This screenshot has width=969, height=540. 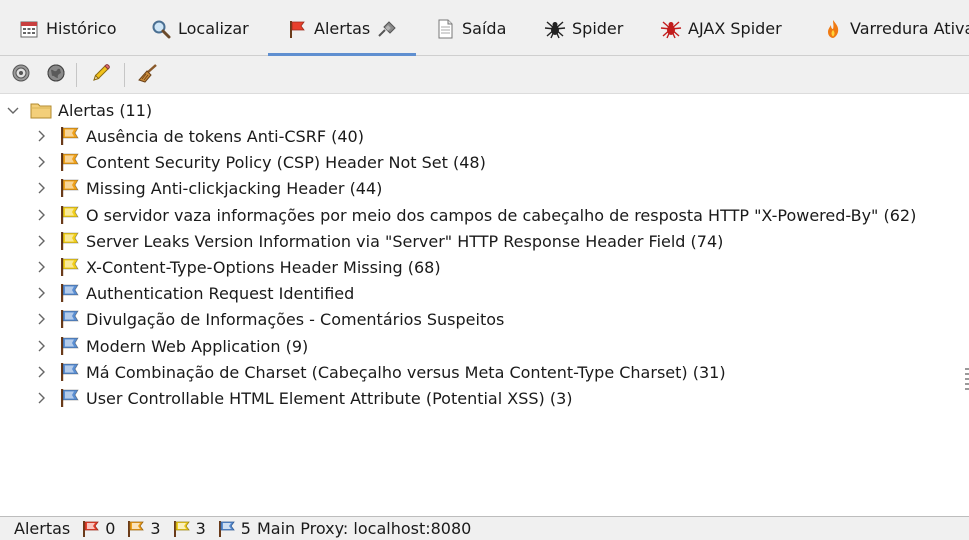 I want to click on alert-label: Authentication Request Identified, so click(x=220, y=293).